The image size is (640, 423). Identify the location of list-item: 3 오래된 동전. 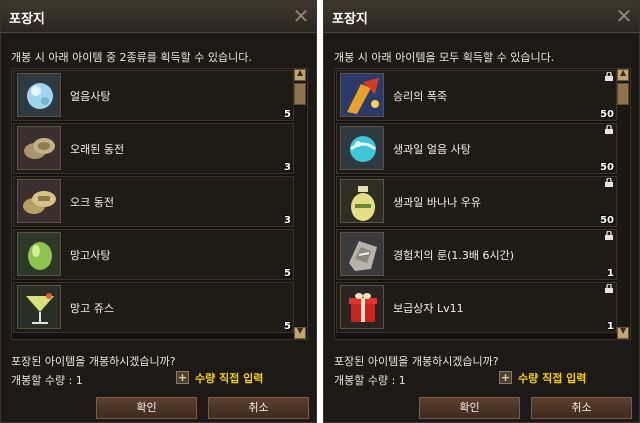
(153, 148).